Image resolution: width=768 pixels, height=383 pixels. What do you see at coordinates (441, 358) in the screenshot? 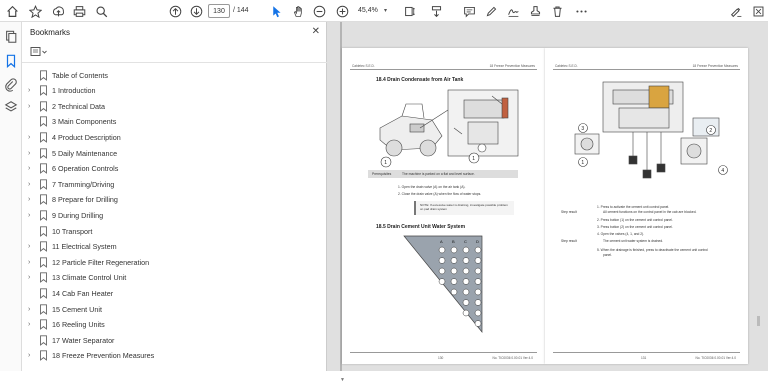
I see `page-number: 130` at bounding box center [441, 358].